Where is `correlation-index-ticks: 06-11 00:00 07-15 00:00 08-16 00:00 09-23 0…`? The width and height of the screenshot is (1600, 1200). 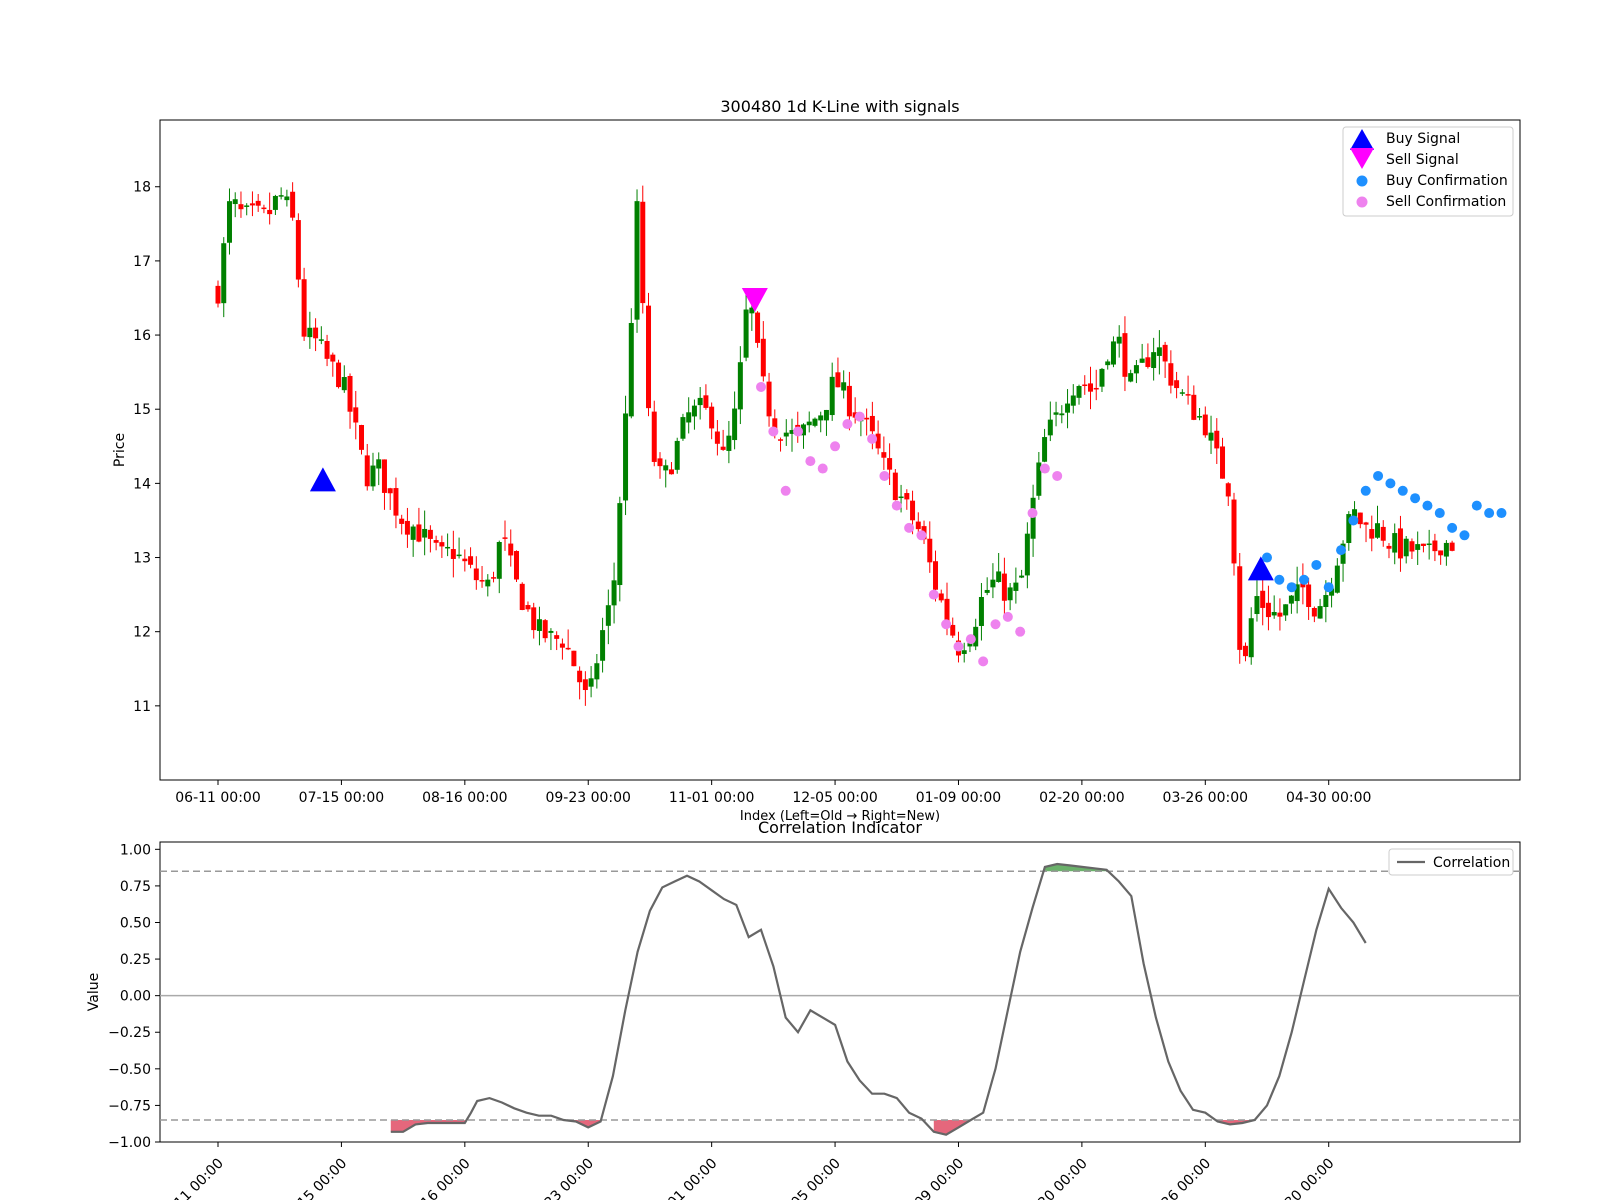 correlation-index-ticks: 06-11 00:00 07-15 00:00 08-16 00:00 09-23 0… is located at coordinates (746, 1171).